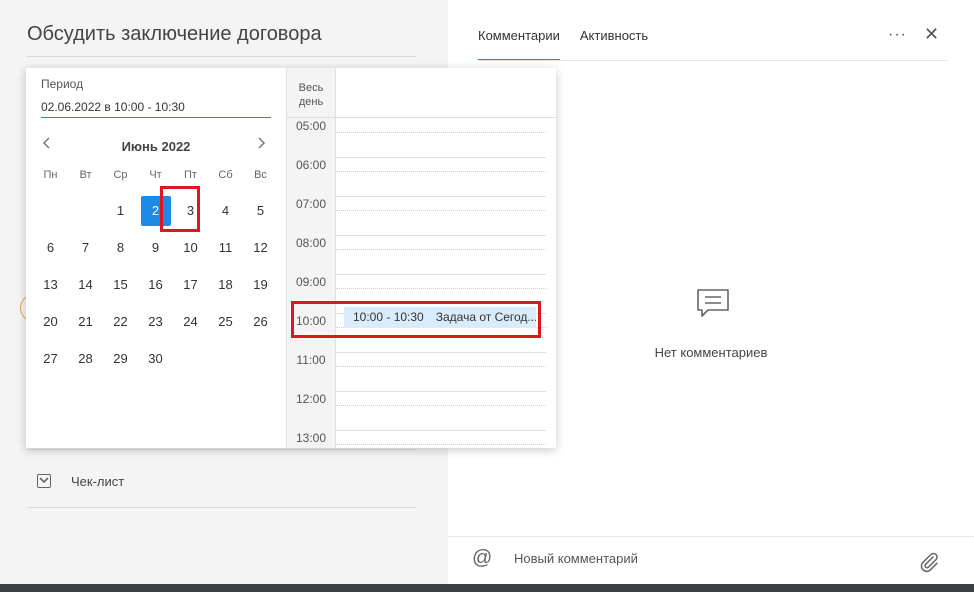 Image resolution: width=974 pixels, height=592 pixels. I want to click on hour-label: 13:00, so click(311, 438).